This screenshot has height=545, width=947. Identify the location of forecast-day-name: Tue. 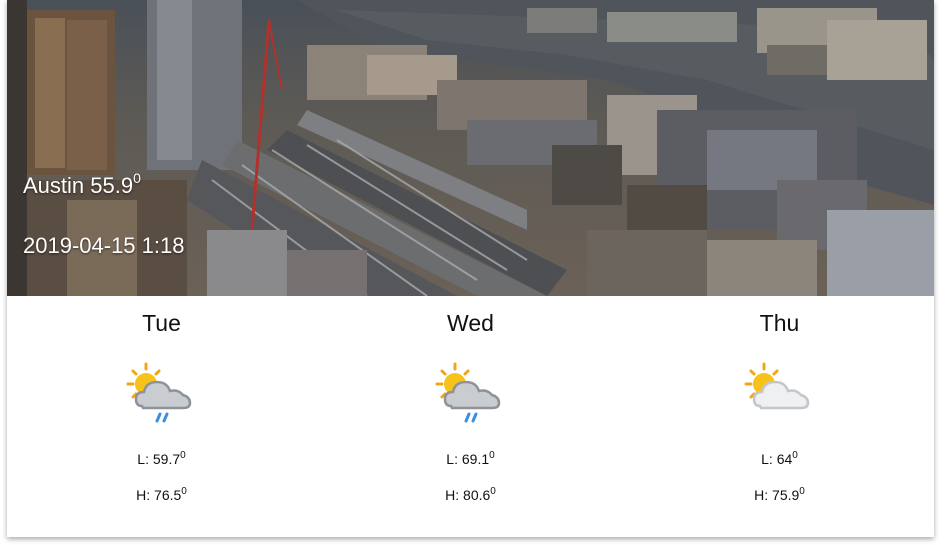
(161, 323).